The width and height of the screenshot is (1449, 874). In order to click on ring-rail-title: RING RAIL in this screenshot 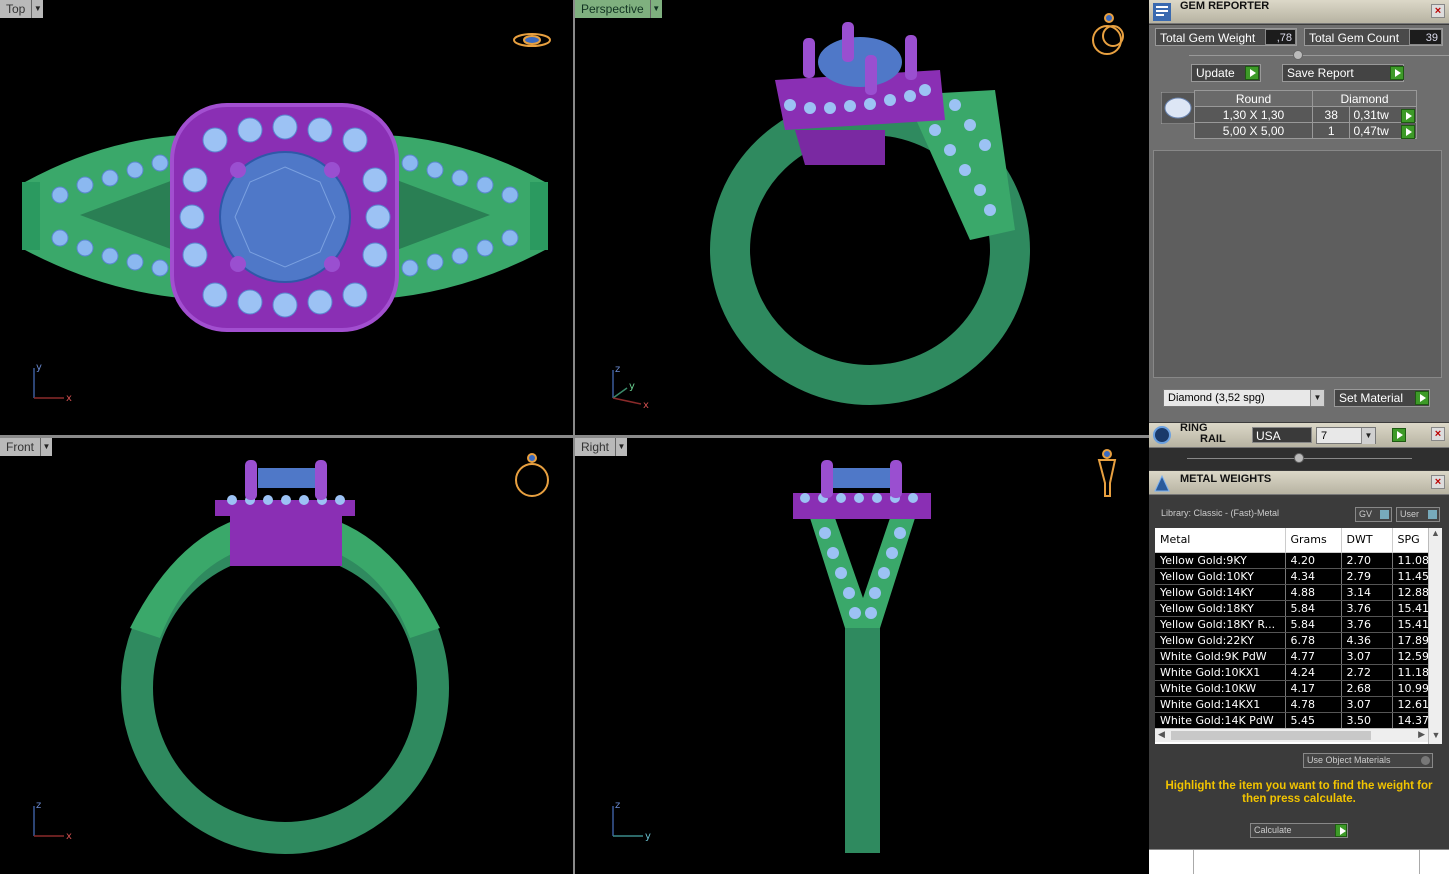, I will do `click(1203, 433)`.